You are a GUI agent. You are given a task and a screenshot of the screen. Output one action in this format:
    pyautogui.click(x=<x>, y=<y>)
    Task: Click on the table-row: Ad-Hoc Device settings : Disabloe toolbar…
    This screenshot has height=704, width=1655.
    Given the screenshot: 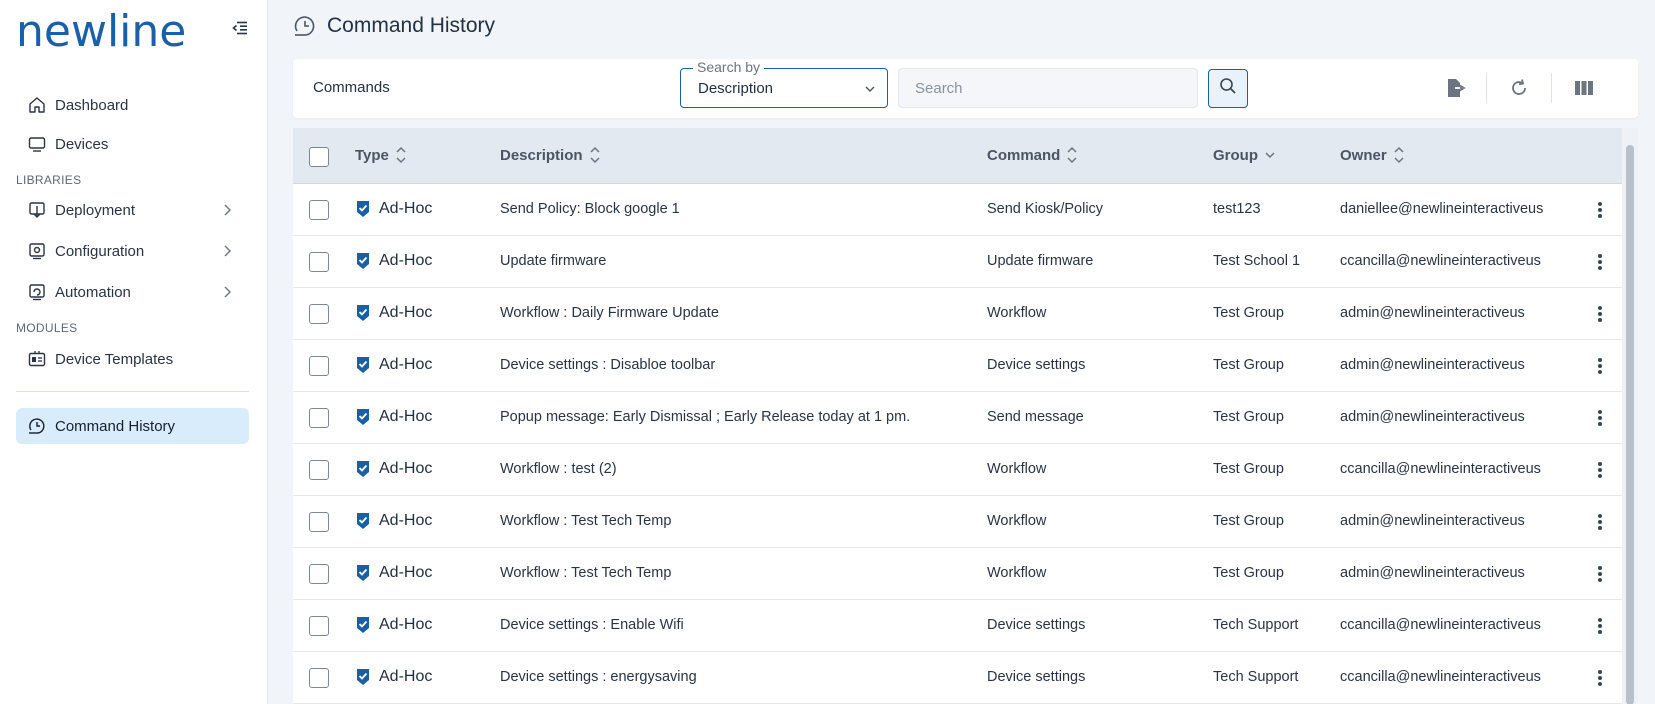 What is the action you would take?
    pyautogui.click(x=957, y=366)
    